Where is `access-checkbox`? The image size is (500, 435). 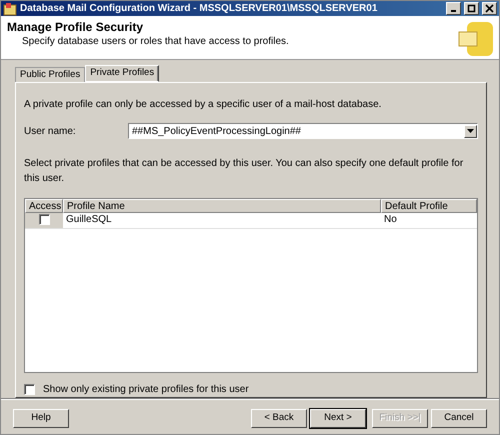 access-checkbox is located at coordinates (44, 219).